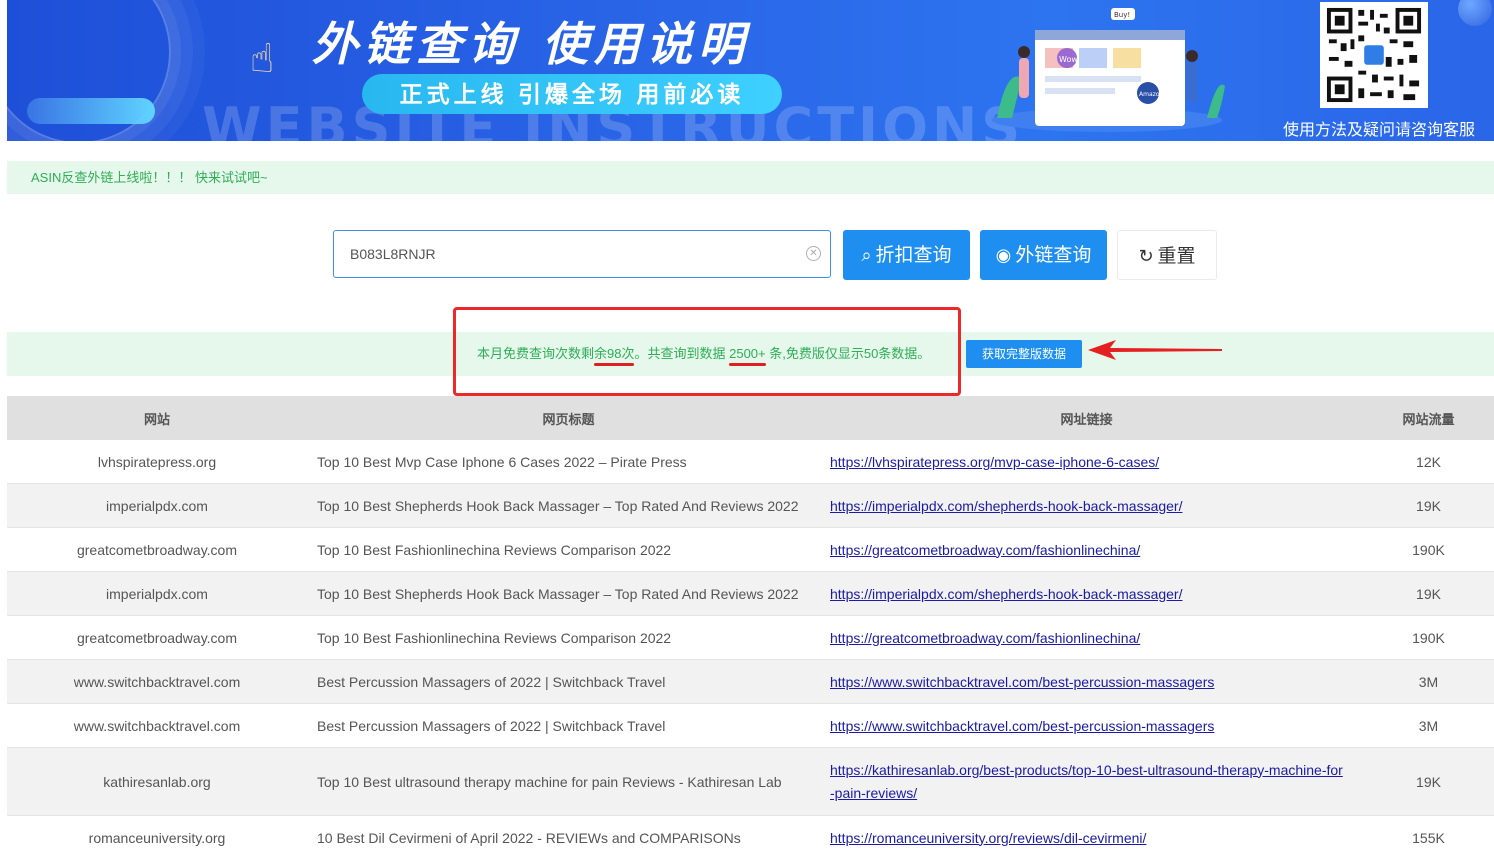  I want to click on cell-site: kathiresanlab.org, so click(157, 781).